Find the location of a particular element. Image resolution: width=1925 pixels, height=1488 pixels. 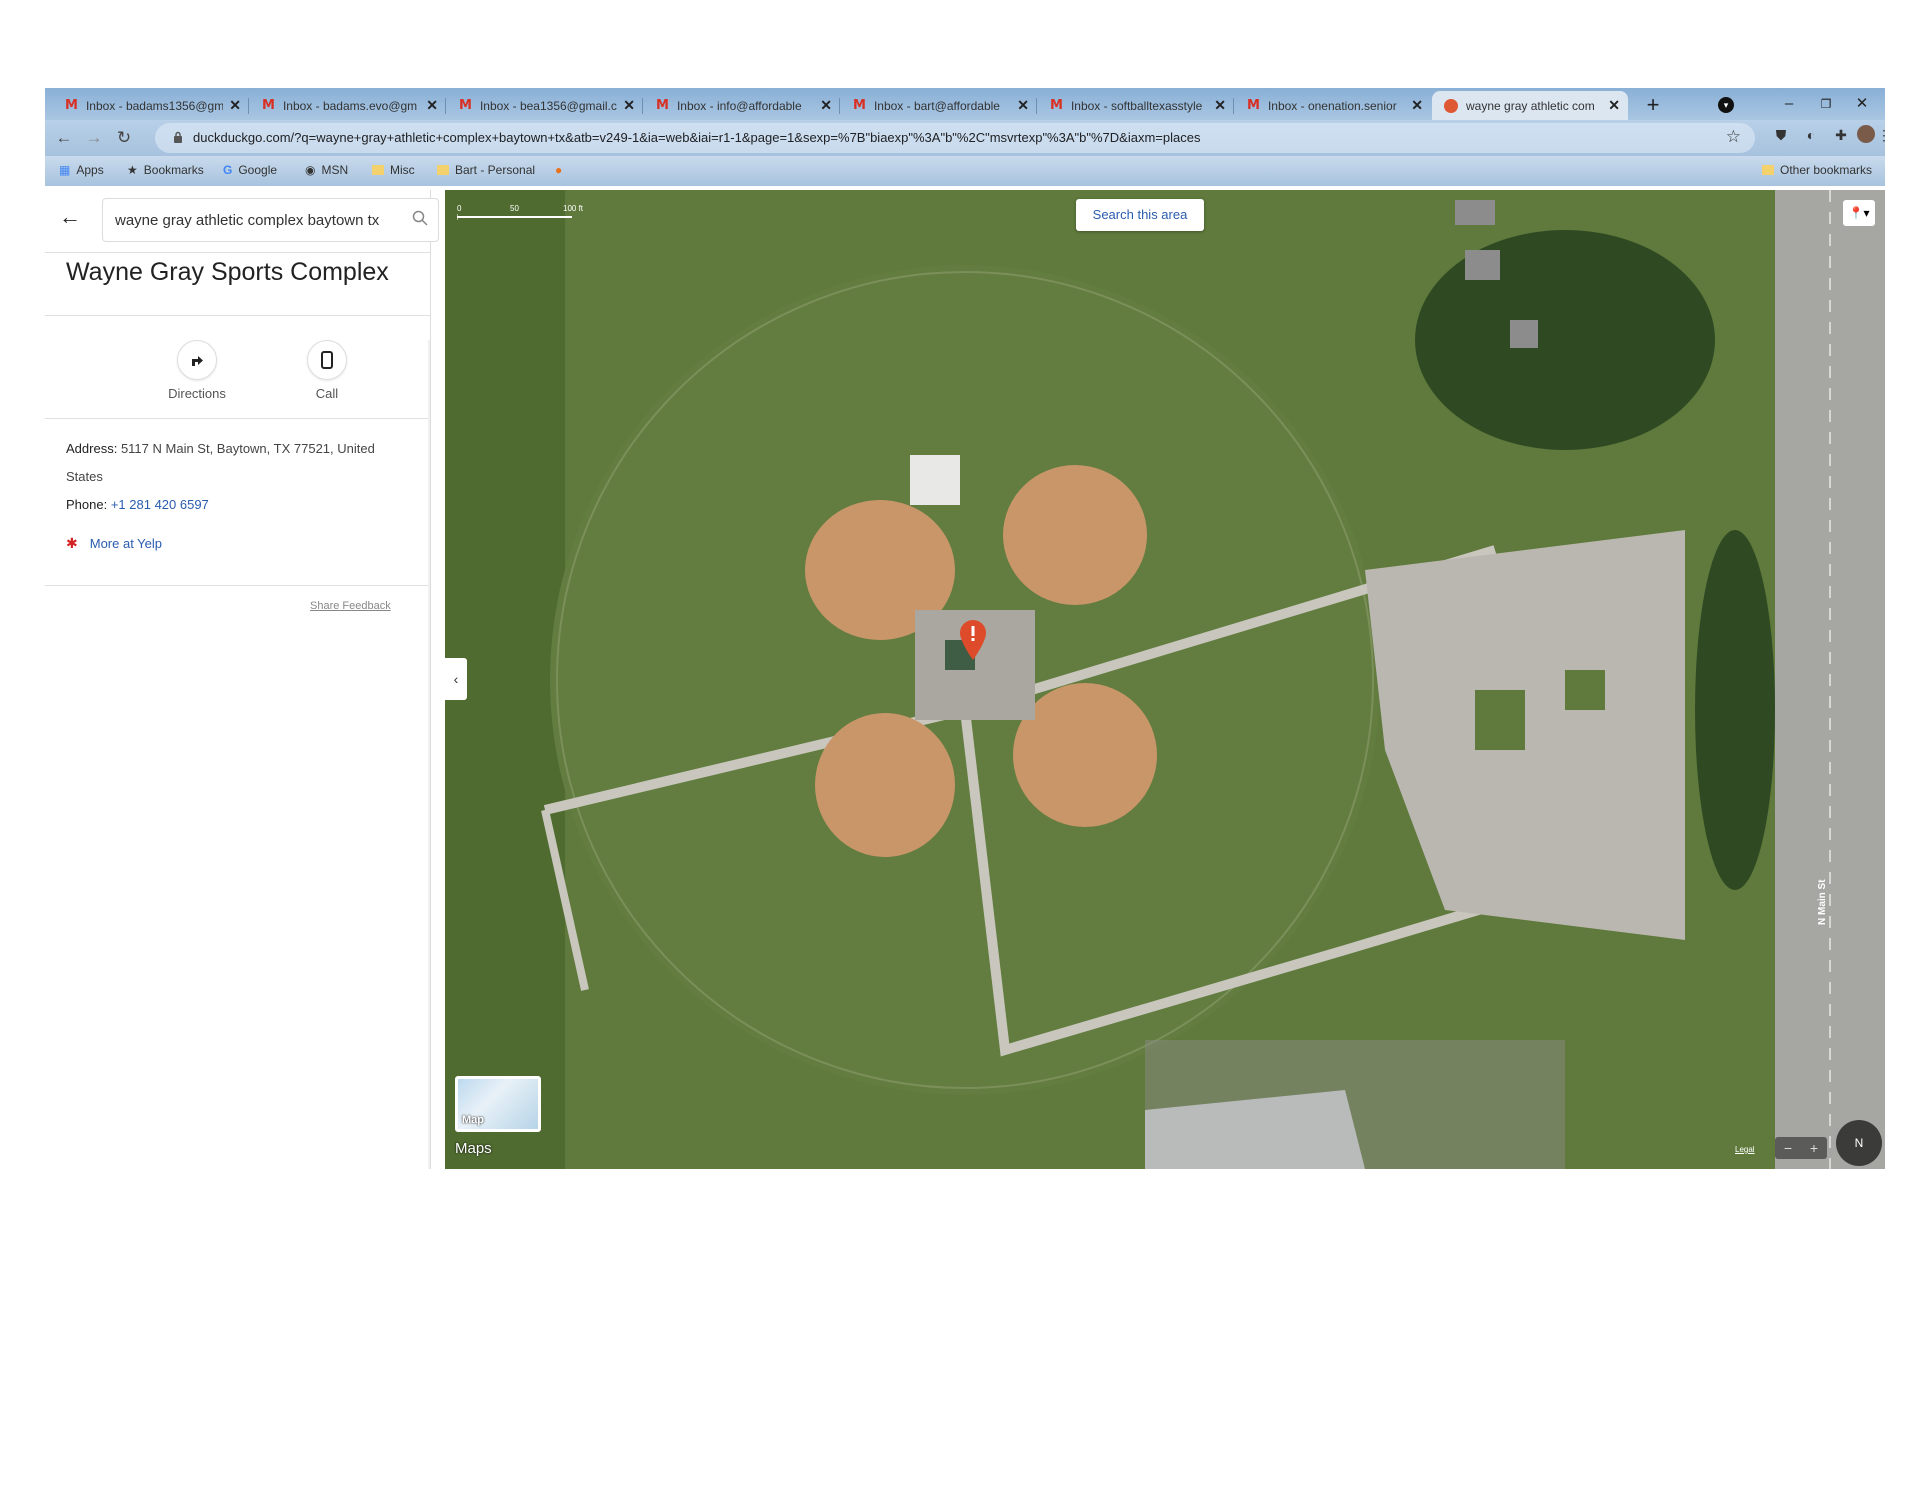

tab-title: wayne gray athletic com is located at coordinates (1530, 105).